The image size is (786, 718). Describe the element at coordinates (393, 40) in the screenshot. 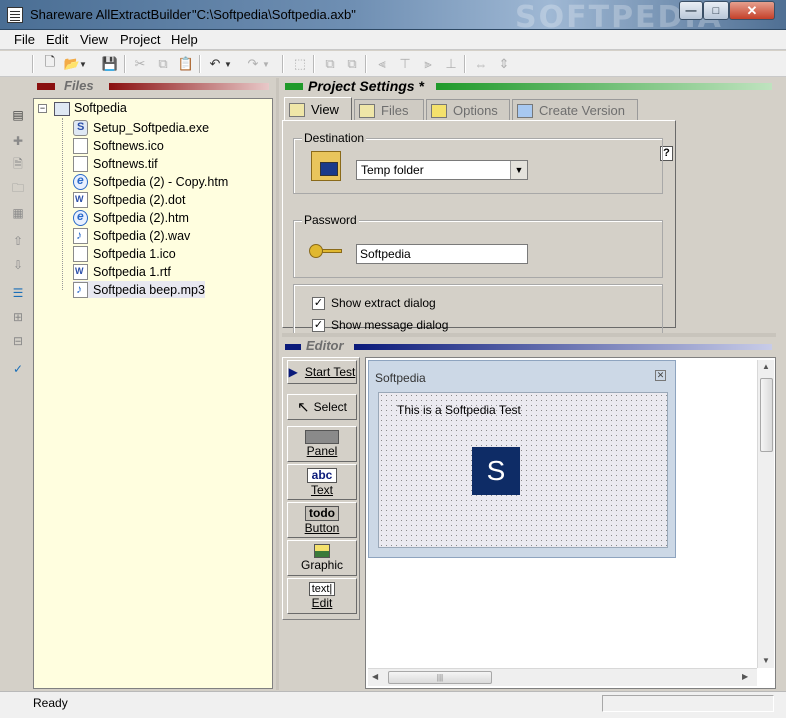

I see `menu-bar: File Edit View Project Help` at that location.